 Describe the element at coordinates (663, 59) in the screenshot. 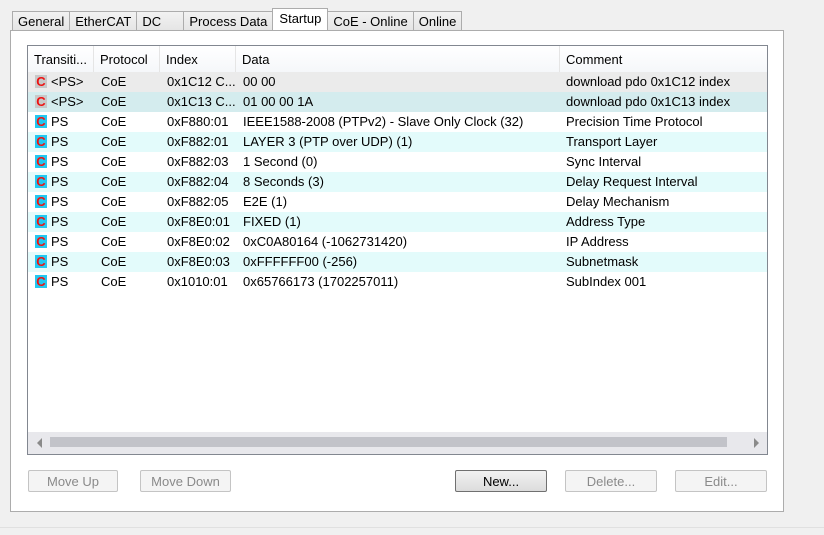

I see `column-header-comment: Comment` at that location.